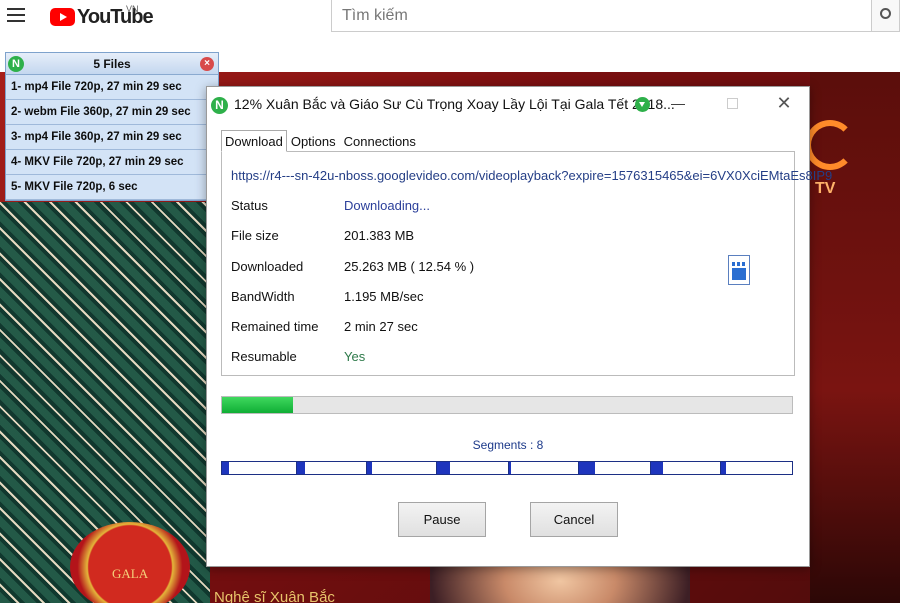 The width and height of the screenshot is (900, 603). What do you see at coordinates (381, 326) in the screenshot?
I see `remained-time-value: 2 min 27 sec` at bounding box center [381, 326].